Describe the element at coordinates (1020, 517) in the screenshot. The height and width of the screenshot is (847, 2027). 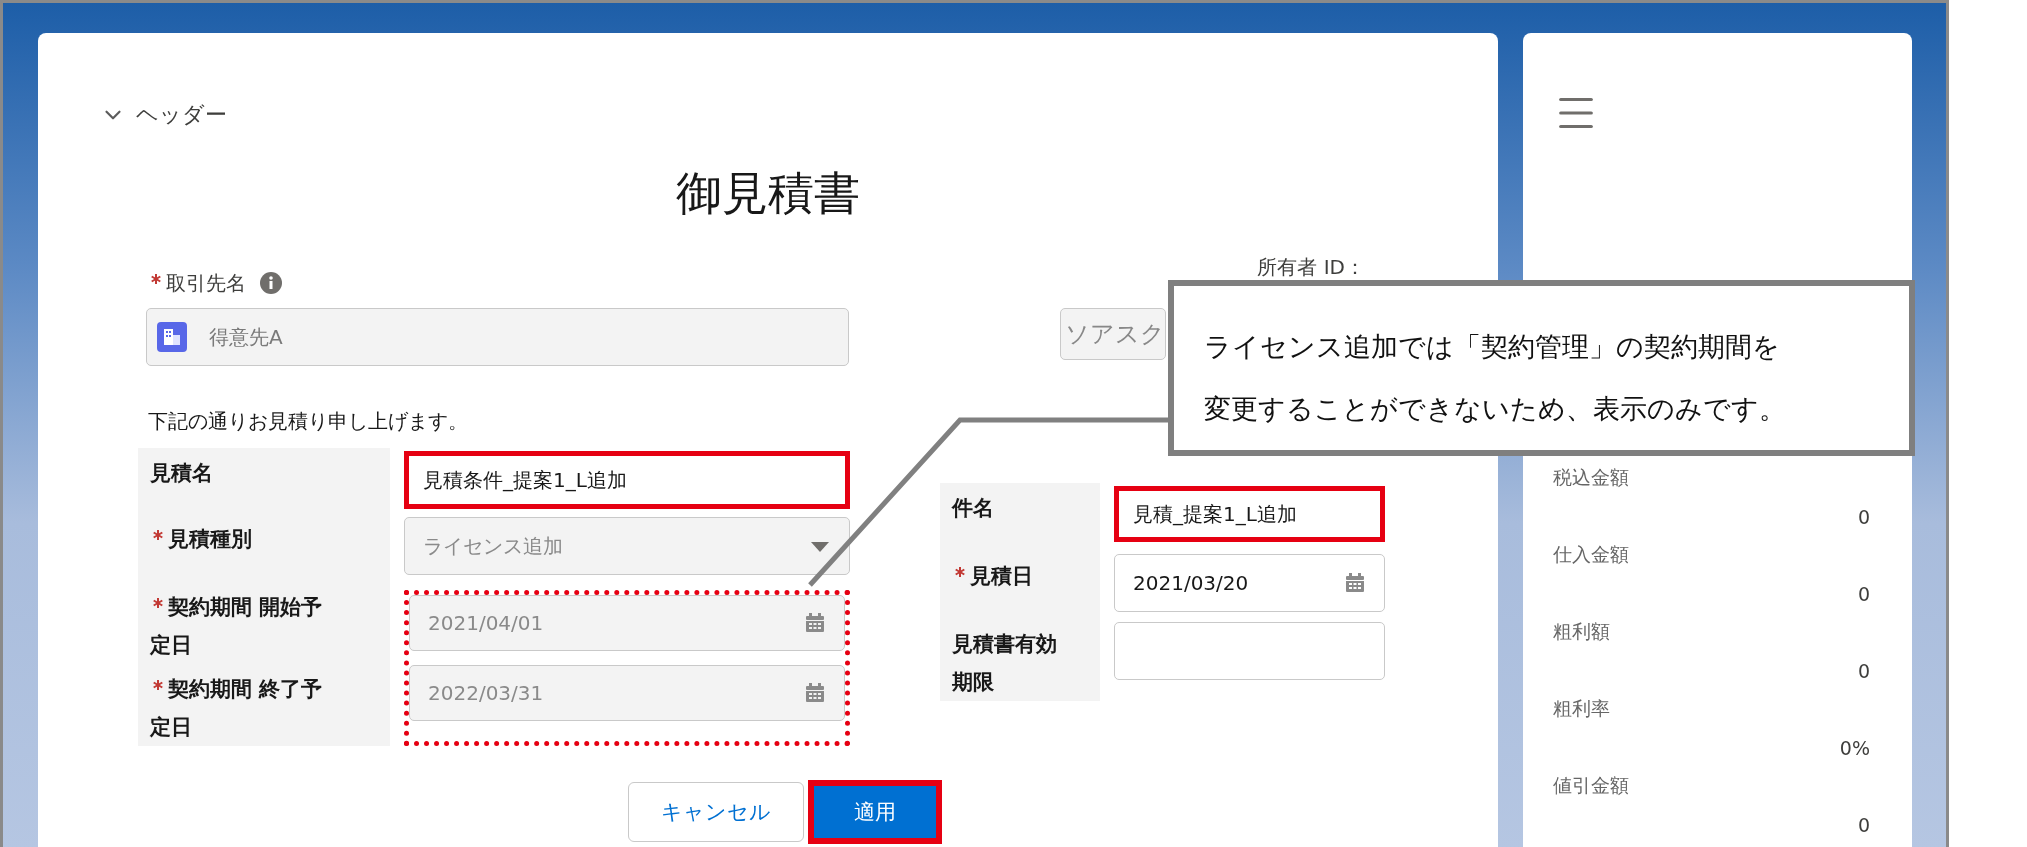
I see `field-label: 件名` at that location.